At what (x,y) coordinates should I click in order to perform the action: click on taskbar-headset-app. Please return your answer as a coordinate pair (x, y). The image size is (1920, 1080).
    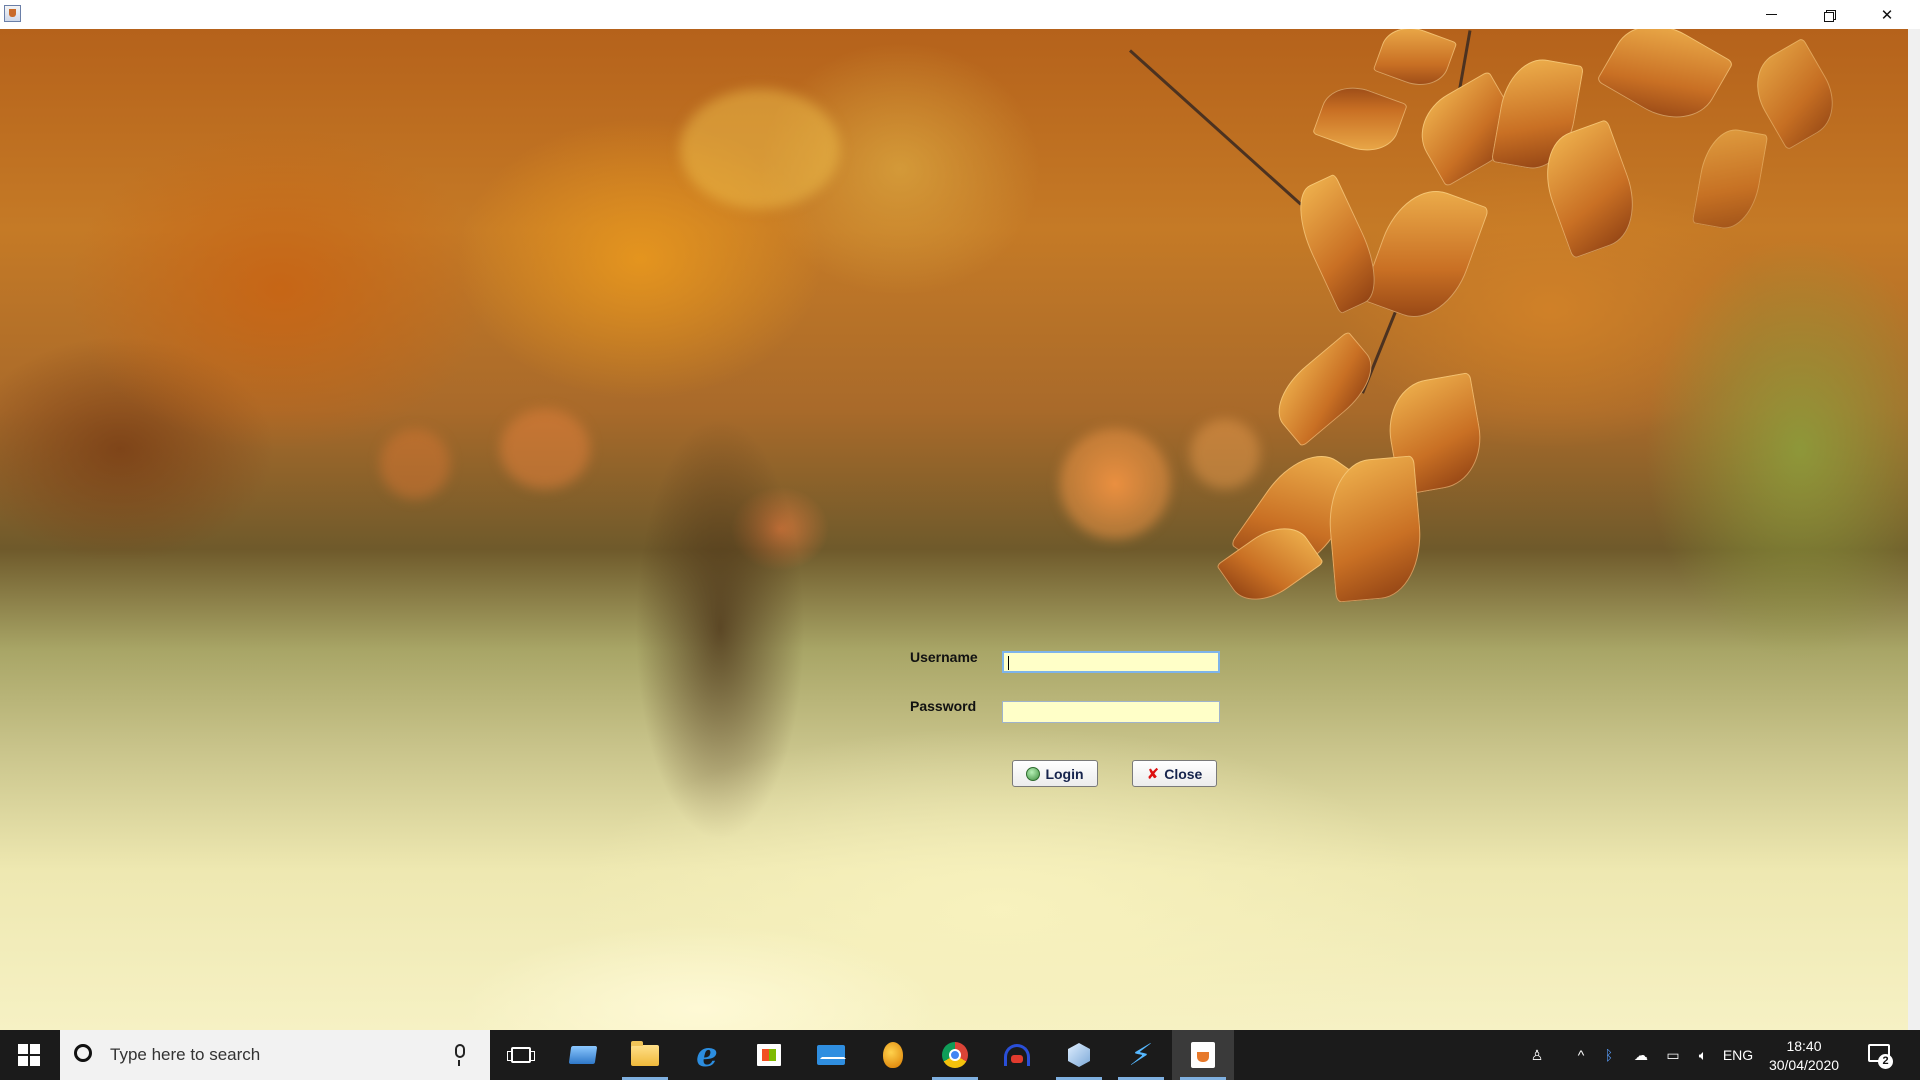
    Looking at the image, I should click on (1017, 1055).